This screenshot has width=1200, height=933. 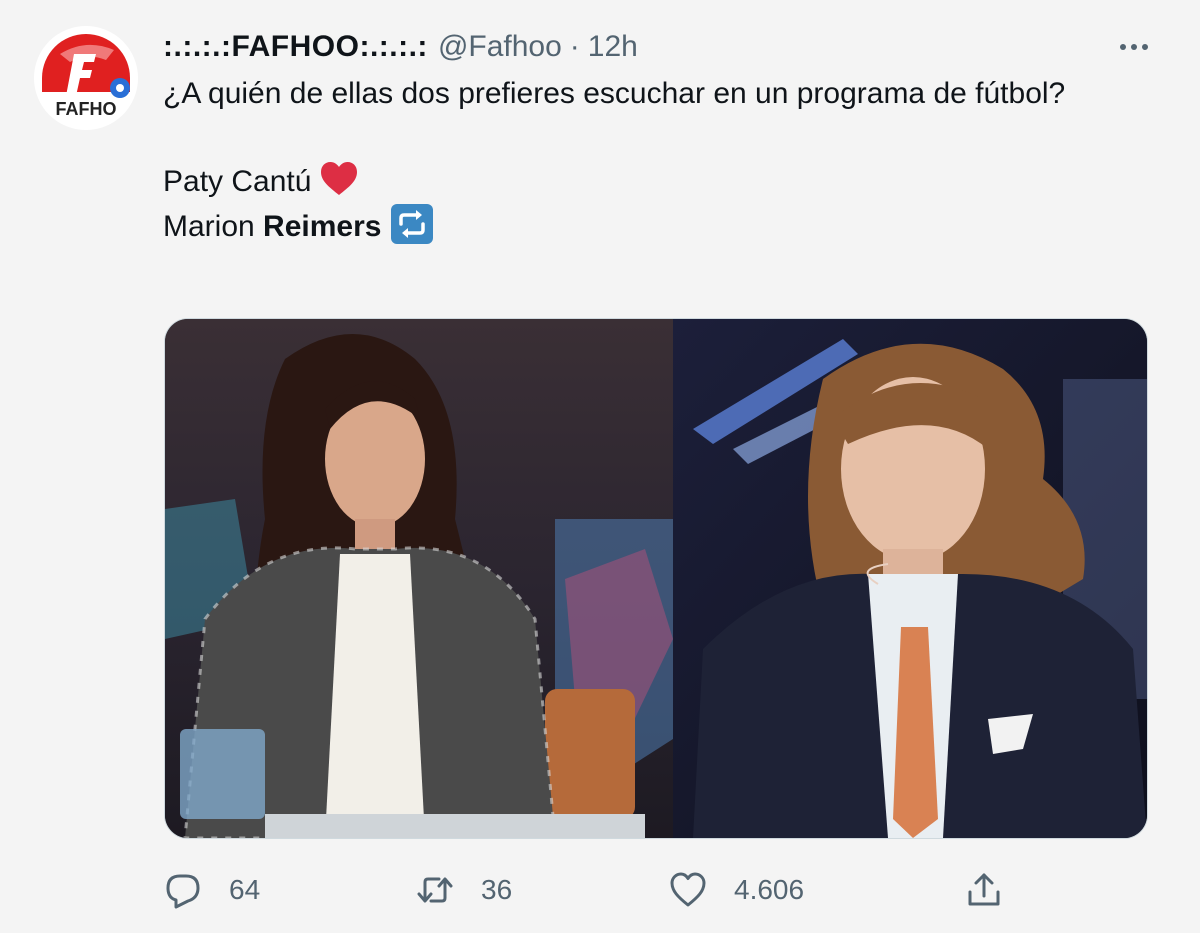 What do you see at coordinates (593, 890) in the screenshot?
I see `tweet-actions: 64 36 4.606` at bounding box center [593, 890].